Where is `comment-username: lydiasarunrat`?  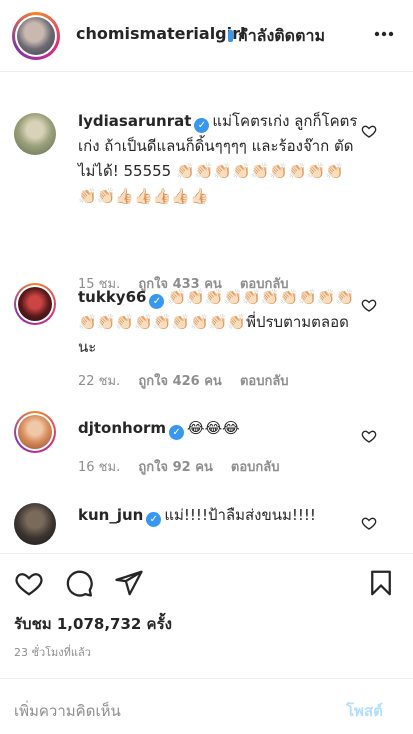 comment-username: lydiasarunrat is located at coordinates (134, 121).